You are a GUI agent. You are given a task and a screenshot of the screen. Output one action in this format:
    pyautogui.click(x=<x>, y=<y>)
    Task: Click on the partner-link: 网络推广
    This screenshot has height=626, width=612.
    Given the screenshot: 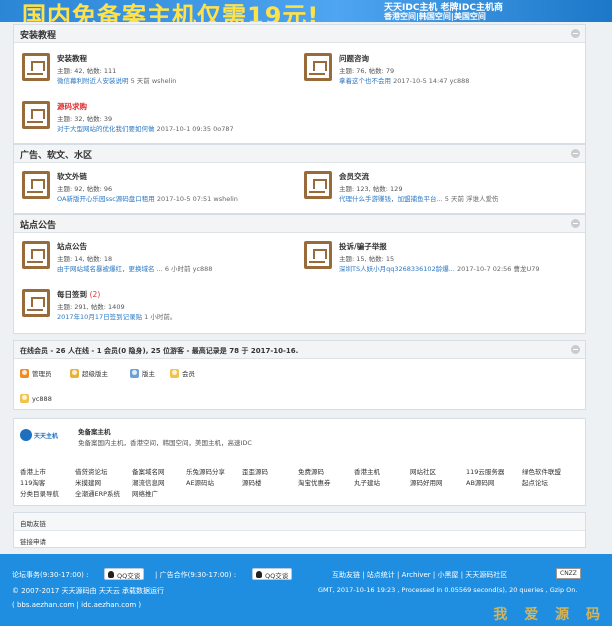 What is the action you would take?
    pyautogui.click(x=145, y=493)
    